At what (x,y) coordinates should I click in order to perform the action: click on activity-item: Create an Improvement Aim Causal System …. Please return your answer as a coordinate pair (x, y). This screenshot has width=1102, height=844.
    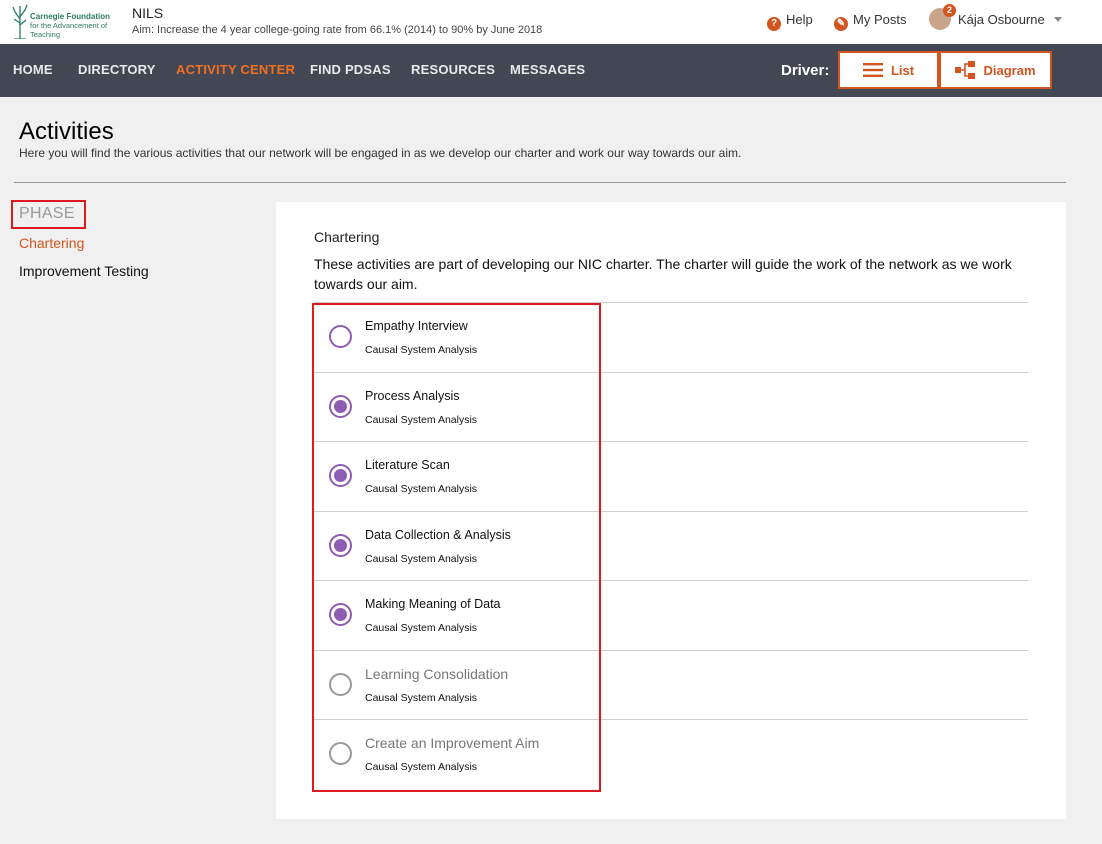
    Looking at the image, I should click on (671, 754).